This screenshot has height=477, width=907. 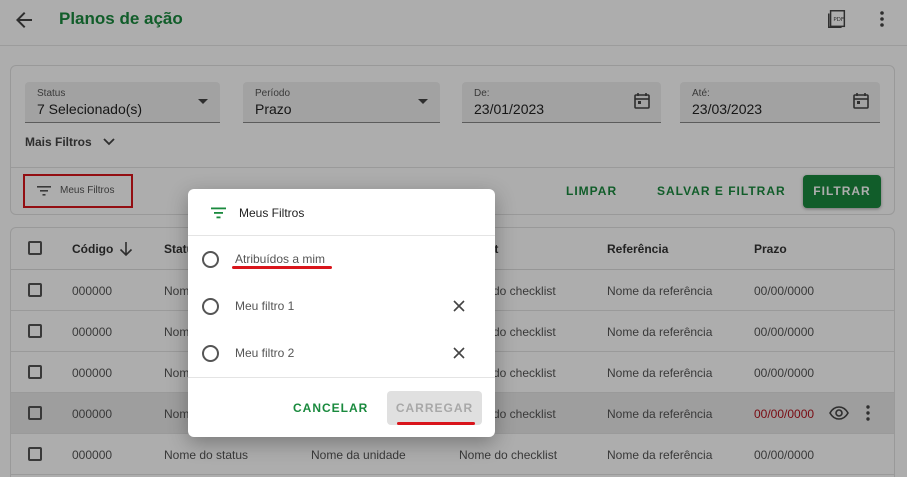 I want to click on dialog-title: Meus Filtros, so click(x=272, y=213).